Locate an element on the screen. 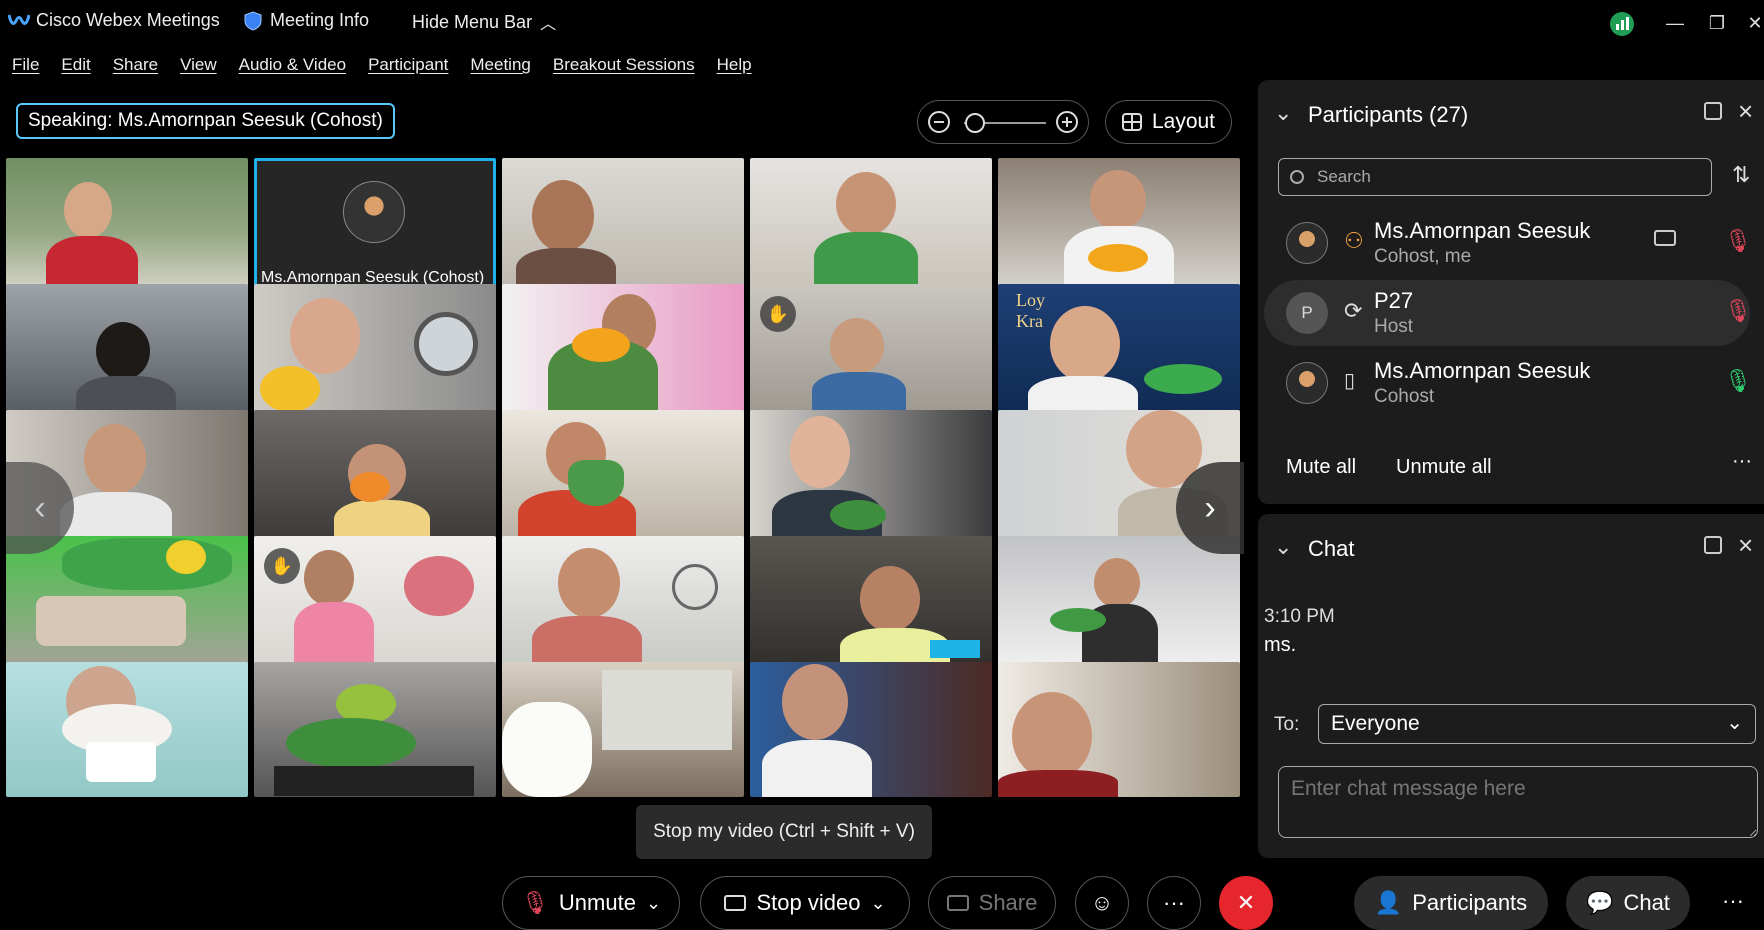 This screenshot has width=1764, height=930. collapse-participants-chevron-icon: ⌄ is located at coordinates (1283, 113).